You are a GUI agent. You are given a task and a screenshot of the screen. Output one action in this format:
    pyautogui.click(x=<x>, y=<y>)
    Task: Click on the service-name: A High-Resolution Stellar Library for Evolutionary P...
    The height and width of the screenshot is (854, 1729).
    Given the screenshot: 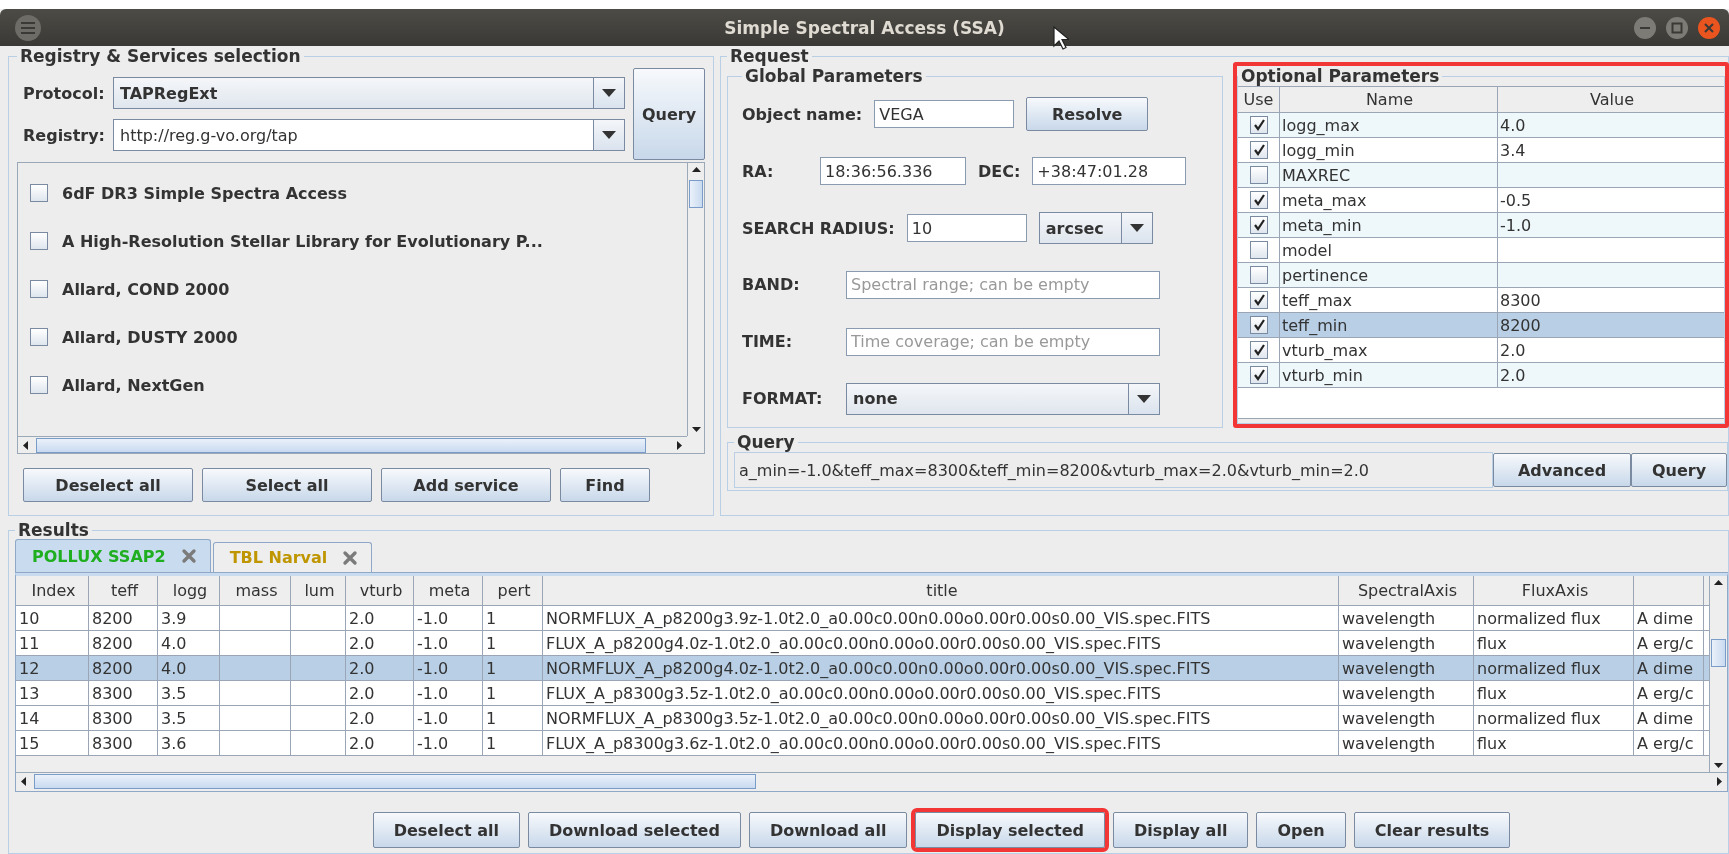 What is the action you would take?
    pyautogui.click(x=302, y=241)
    